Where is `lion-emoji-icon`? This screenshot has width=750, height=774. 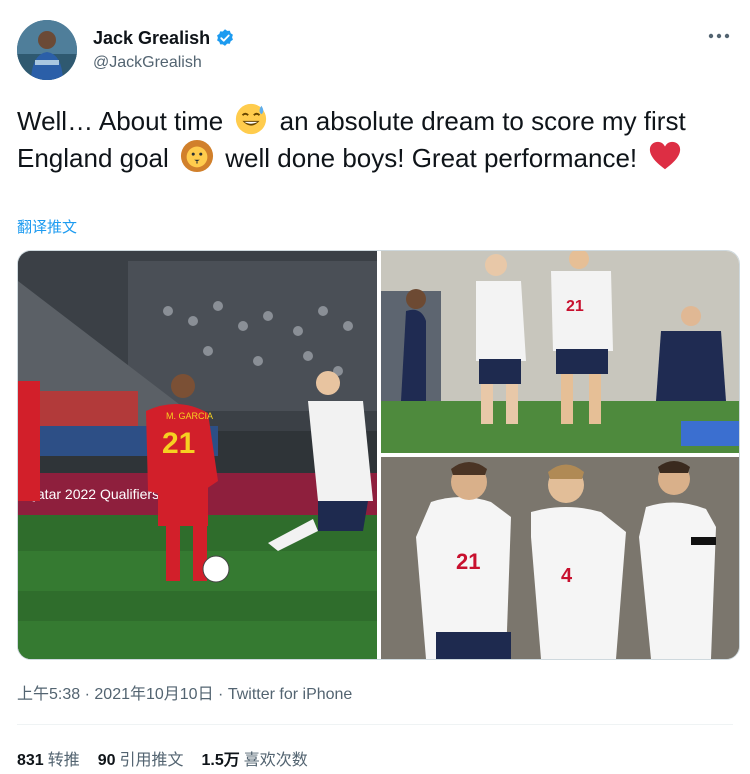
lion-emoji-icon is located at coordinates (197, 156).